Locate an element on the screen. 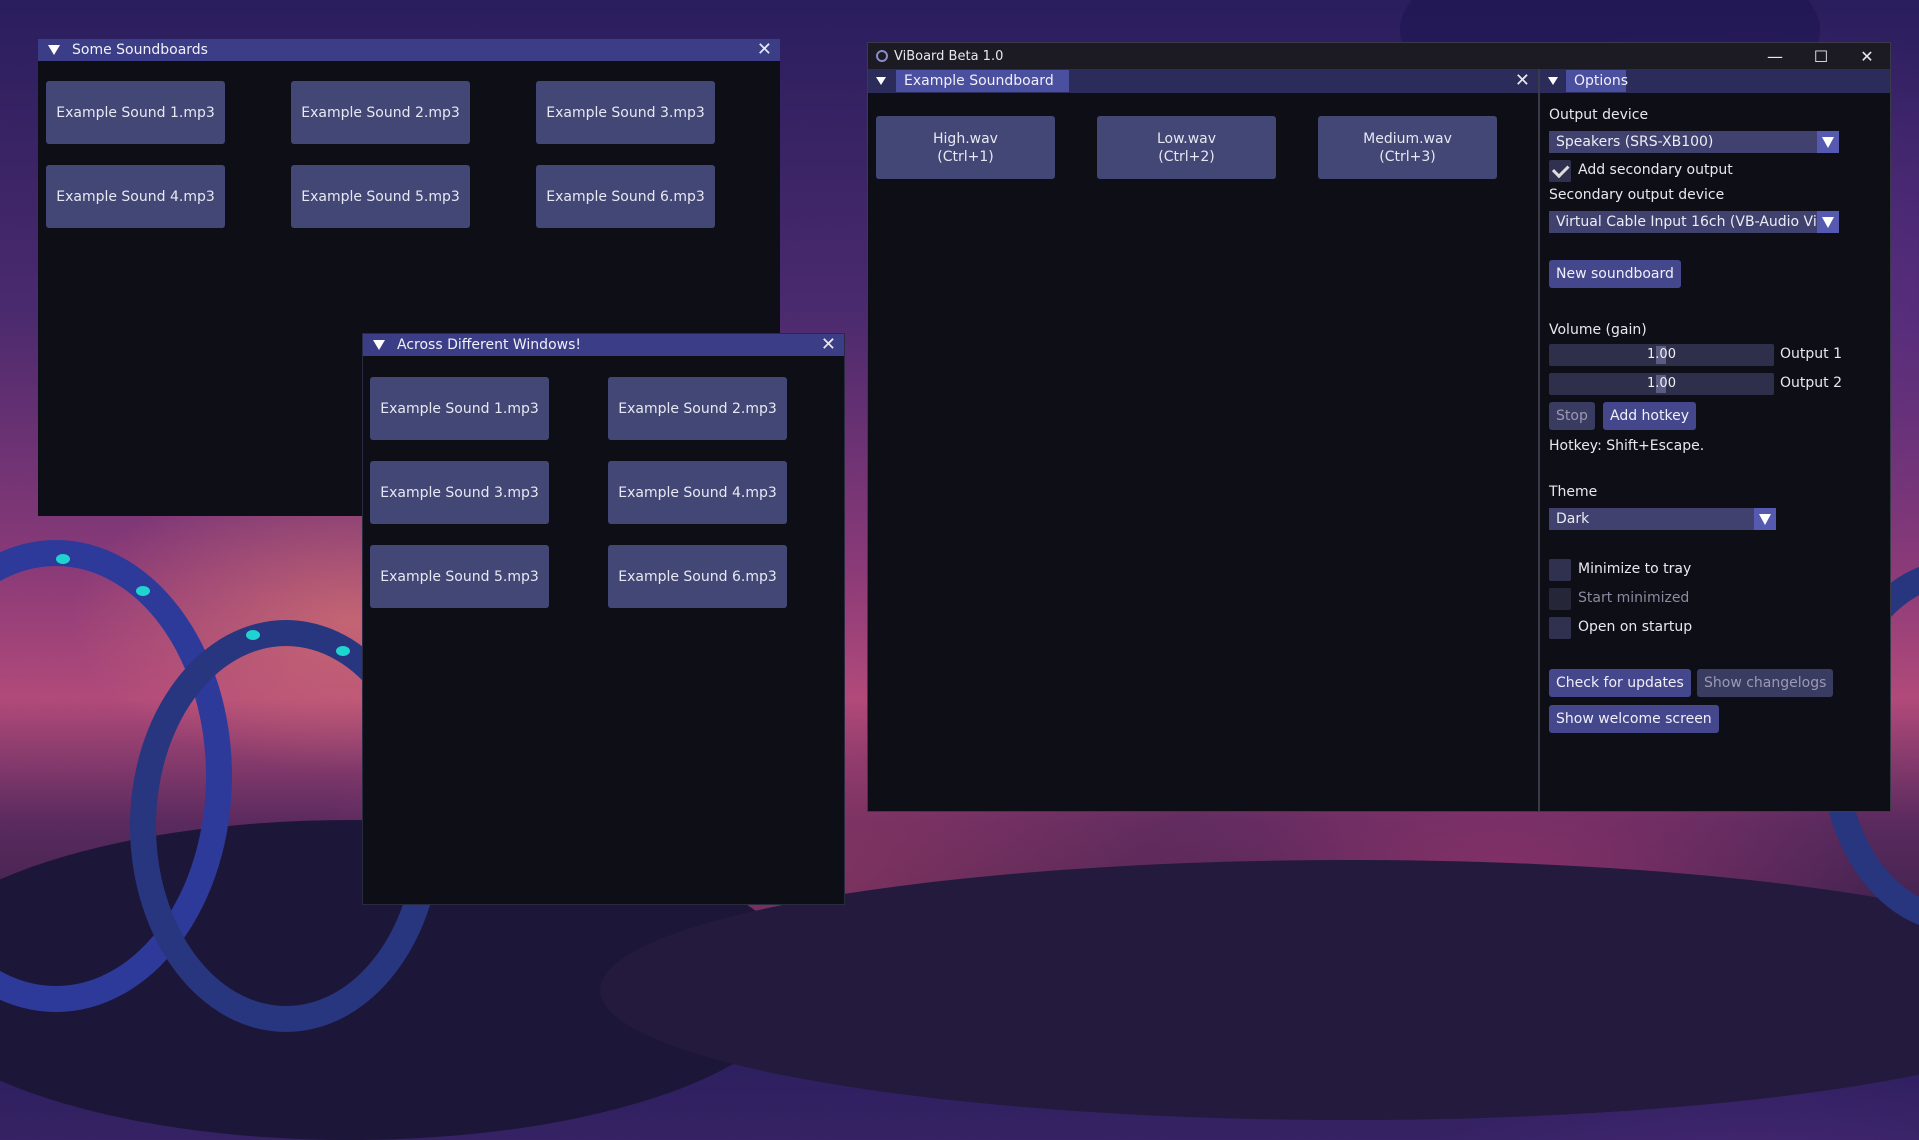 The image size is (1919, 1140). output2-volume-slider: 1.00 is located at coordinates (1661, 384).